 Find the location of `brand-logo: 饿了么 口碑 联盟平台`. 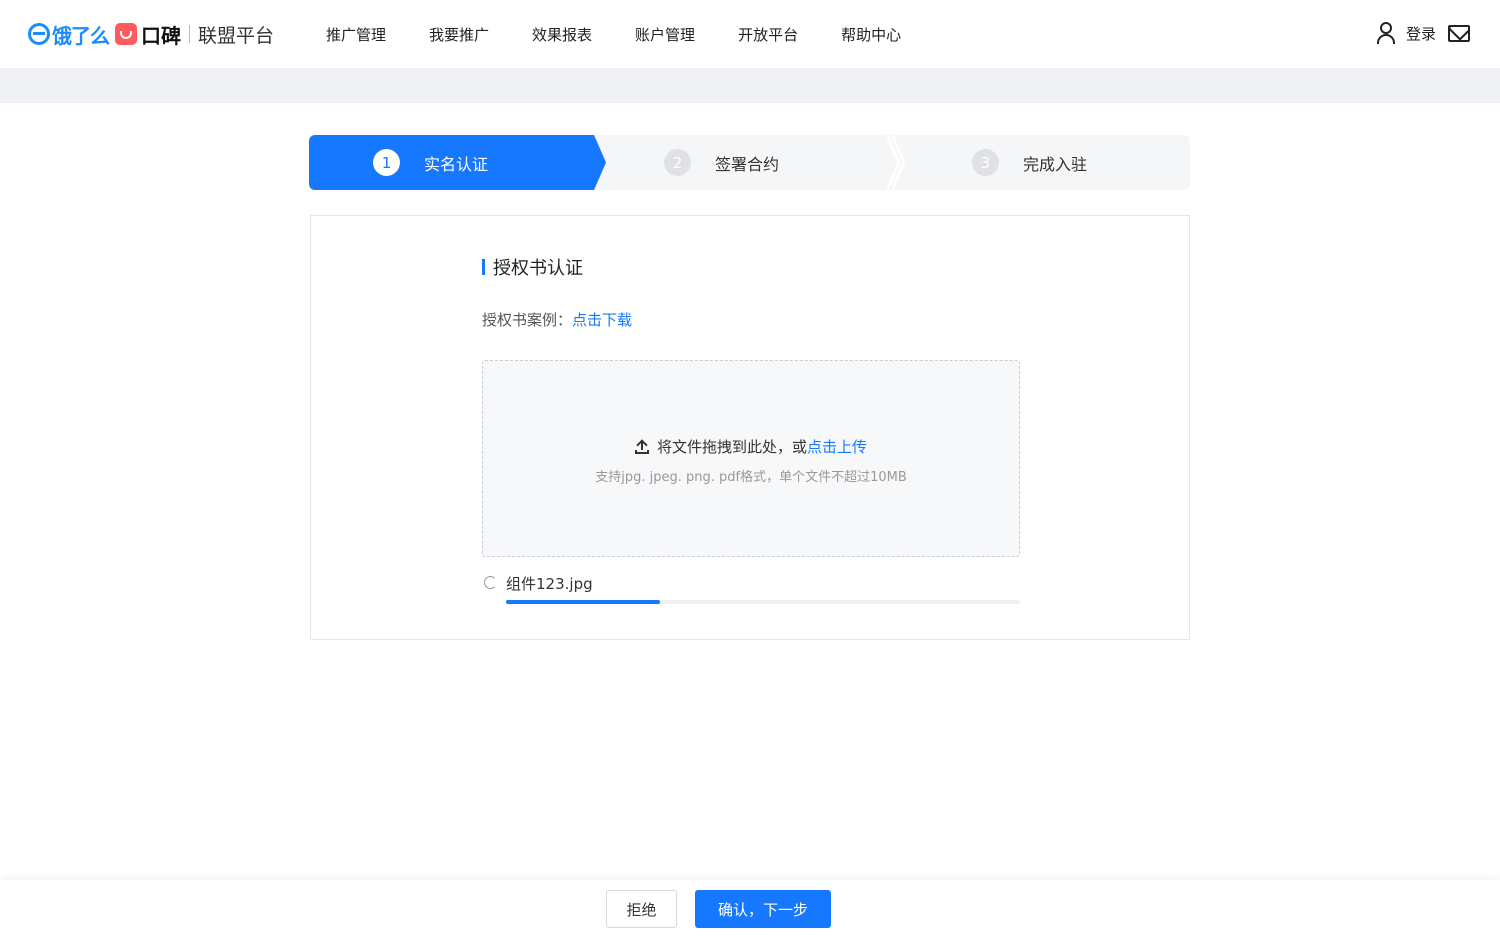

brand-logo: 饿了么 口碑 联盟平台 is located at coordinates (151, 34).